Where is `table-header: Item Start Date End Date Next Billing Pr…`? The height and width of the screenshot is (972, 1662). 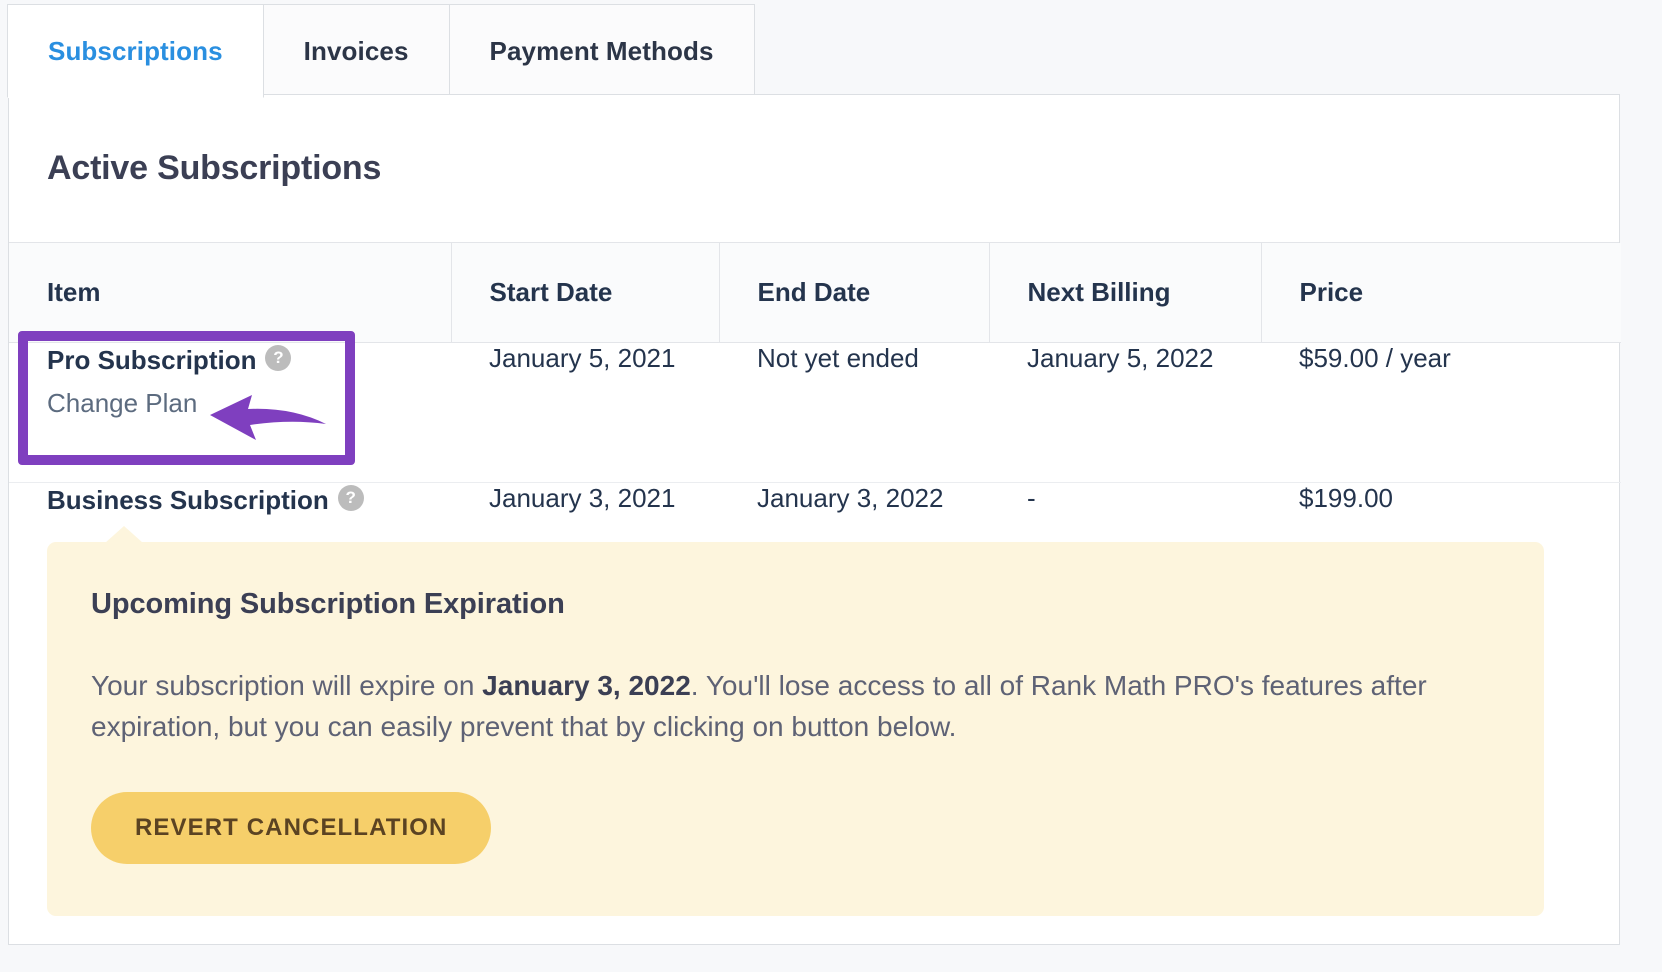
table-header: Item Start Date End Date Next Billing Pr… is located at coordinates (815, 293).